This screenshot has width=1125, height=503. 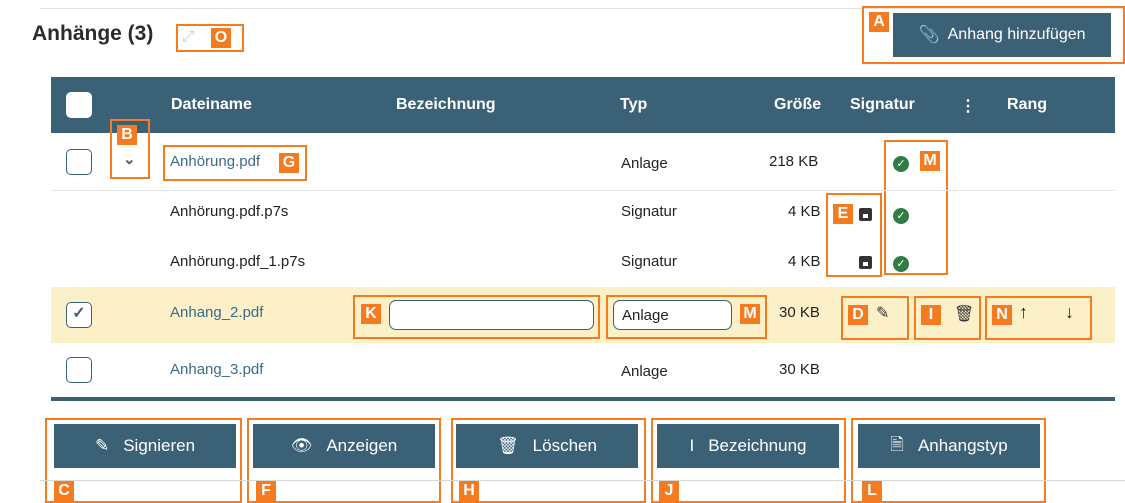 I want to click on type-select-value: Anlage, so click(x=645, y=315).